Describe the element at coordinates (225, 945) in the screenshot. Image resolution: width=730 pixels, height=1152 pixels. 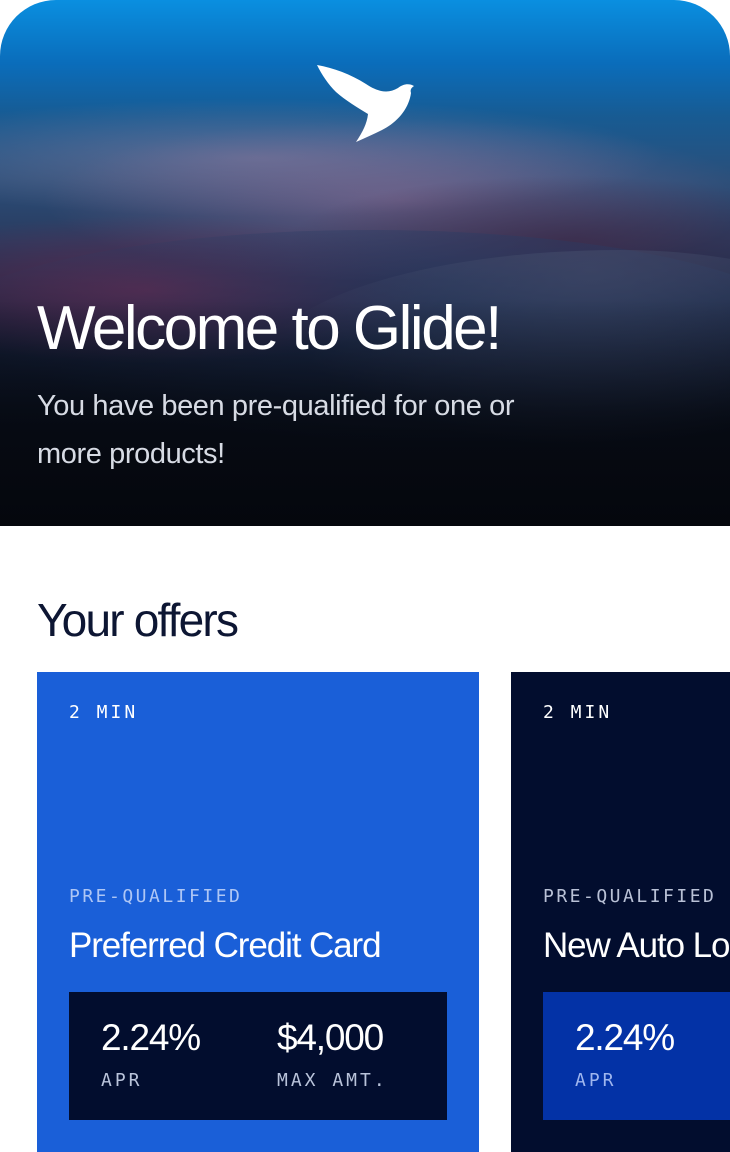
I see `offer-name: Preferred Credit Card` at that location.